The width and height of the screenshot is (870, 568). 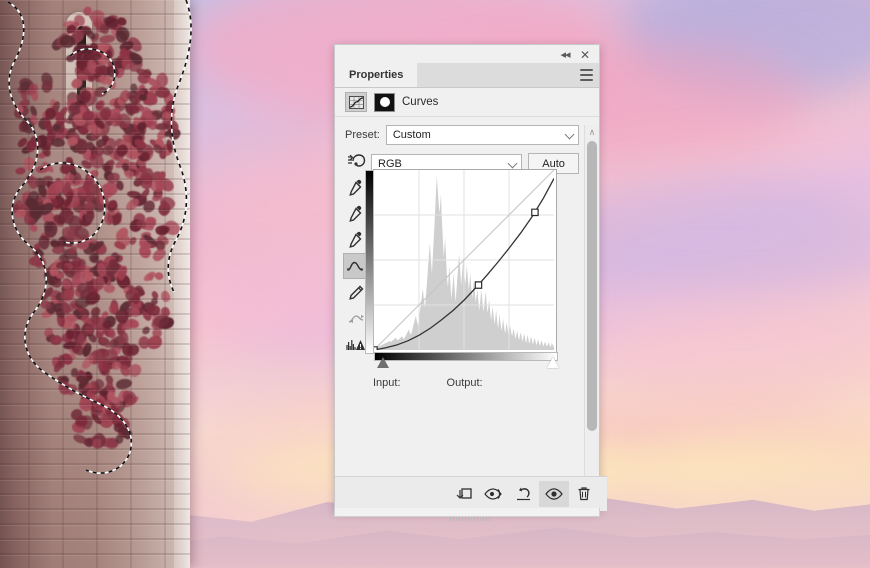 I want to click on tower-window, so click(x=79, y=68).